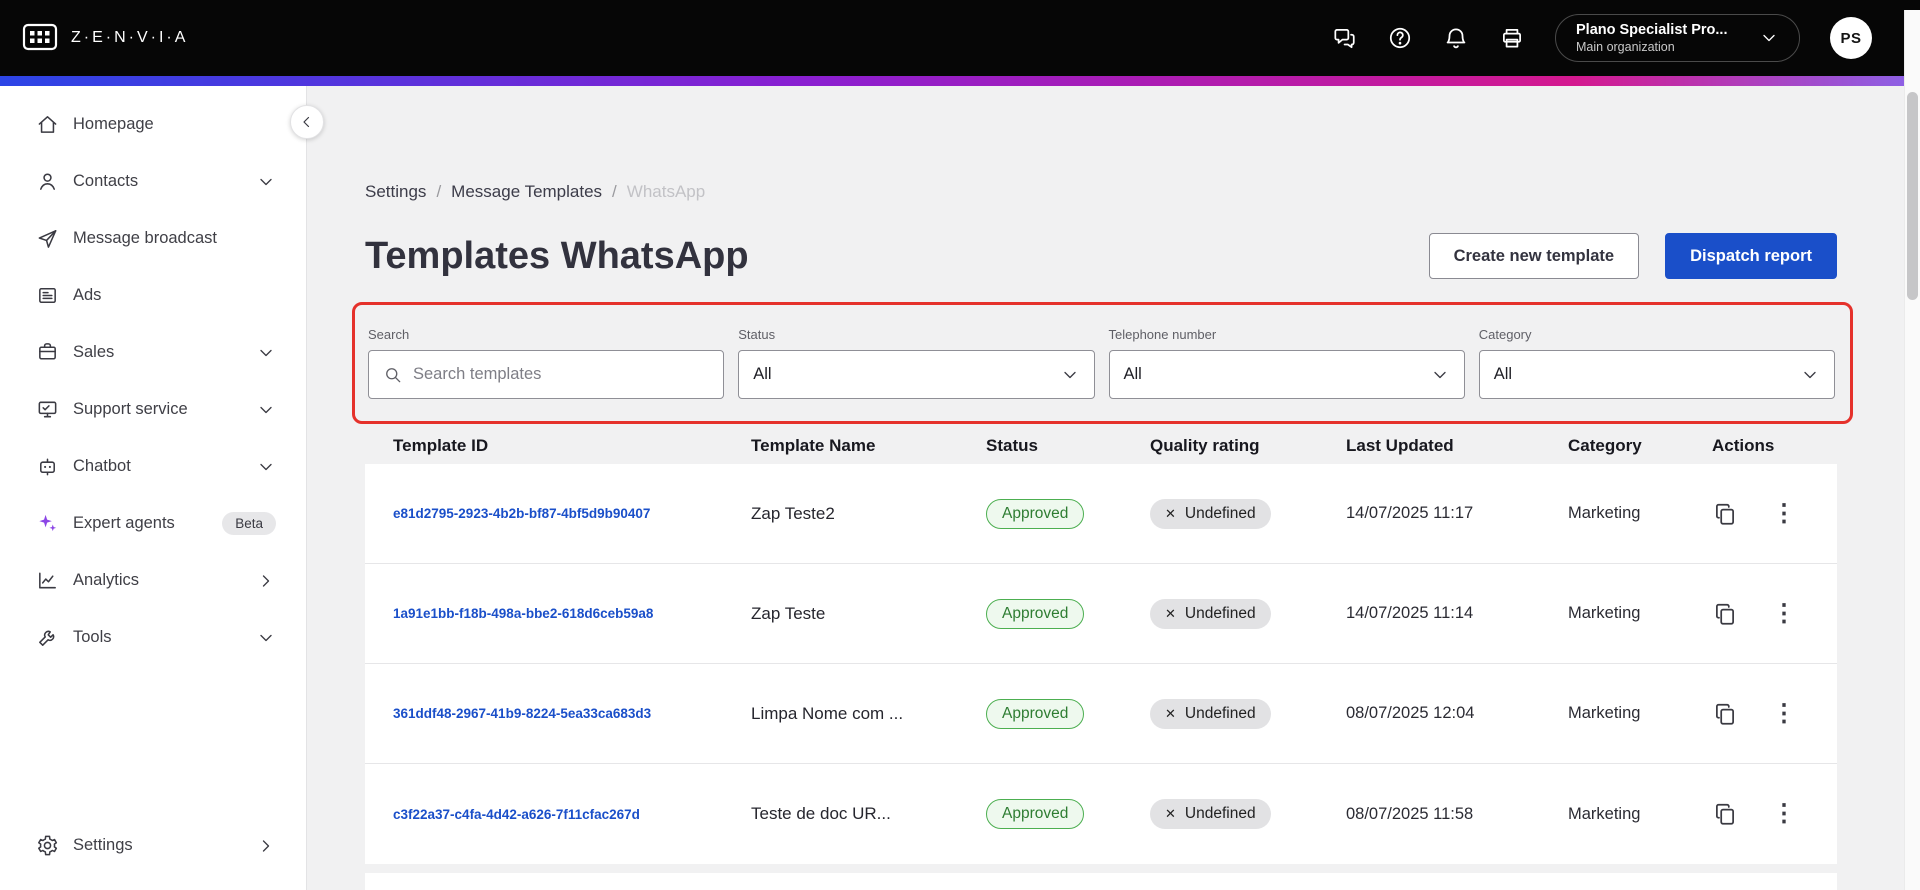  I want to click on last-updated: 14/07/2025 11:17, so click(1410, 513).